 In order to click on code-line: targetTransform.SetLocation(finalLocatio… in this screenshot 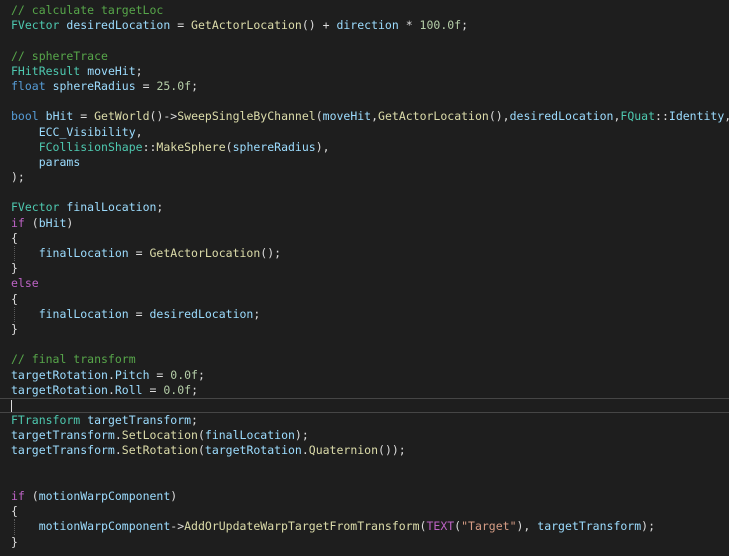, I will do `click(364, 435)`.